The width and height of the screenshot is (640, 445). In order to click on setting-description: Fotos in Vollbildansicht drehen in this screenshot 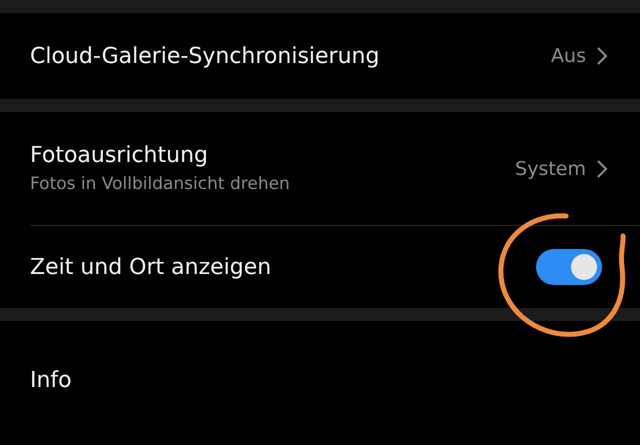, I will do `click(160, 184)`.